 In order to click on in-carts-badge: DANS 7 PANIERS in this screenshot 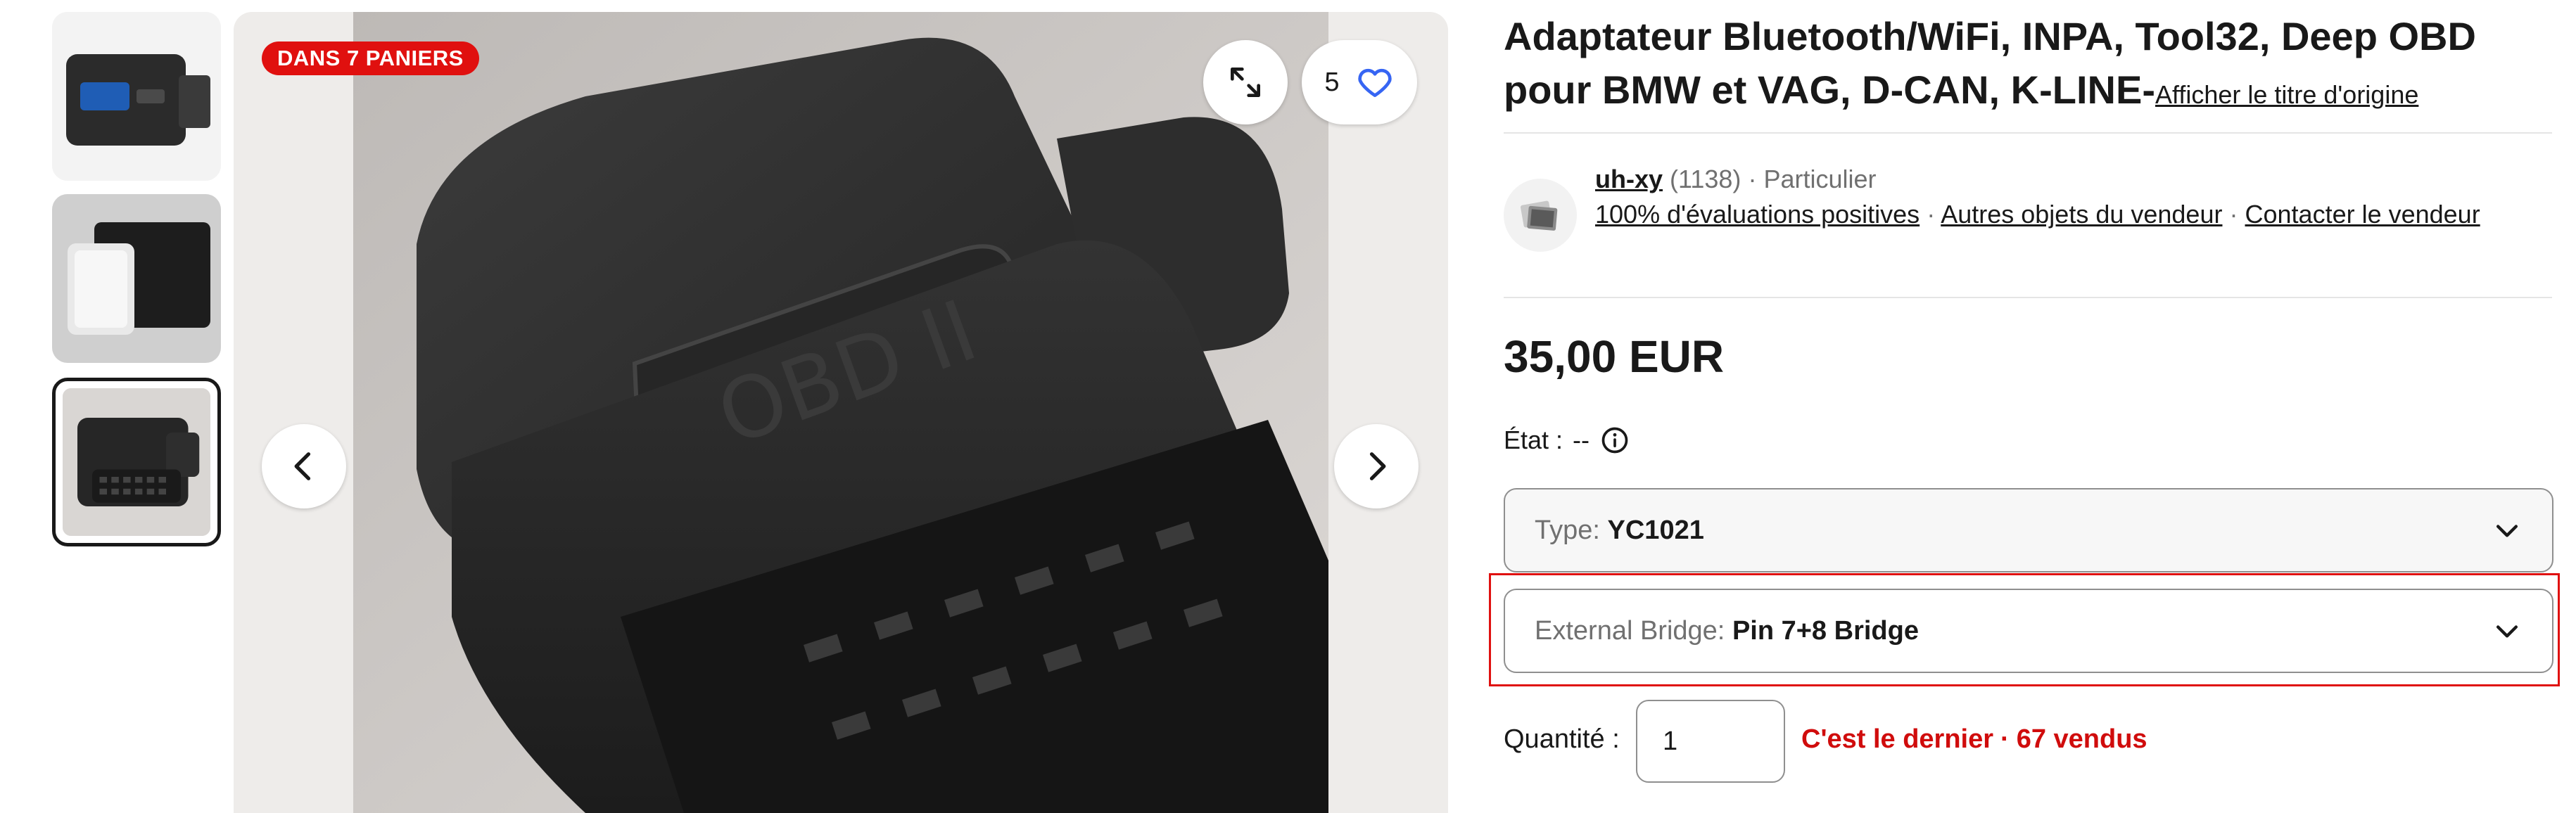, I will do `click(370, 58)`.